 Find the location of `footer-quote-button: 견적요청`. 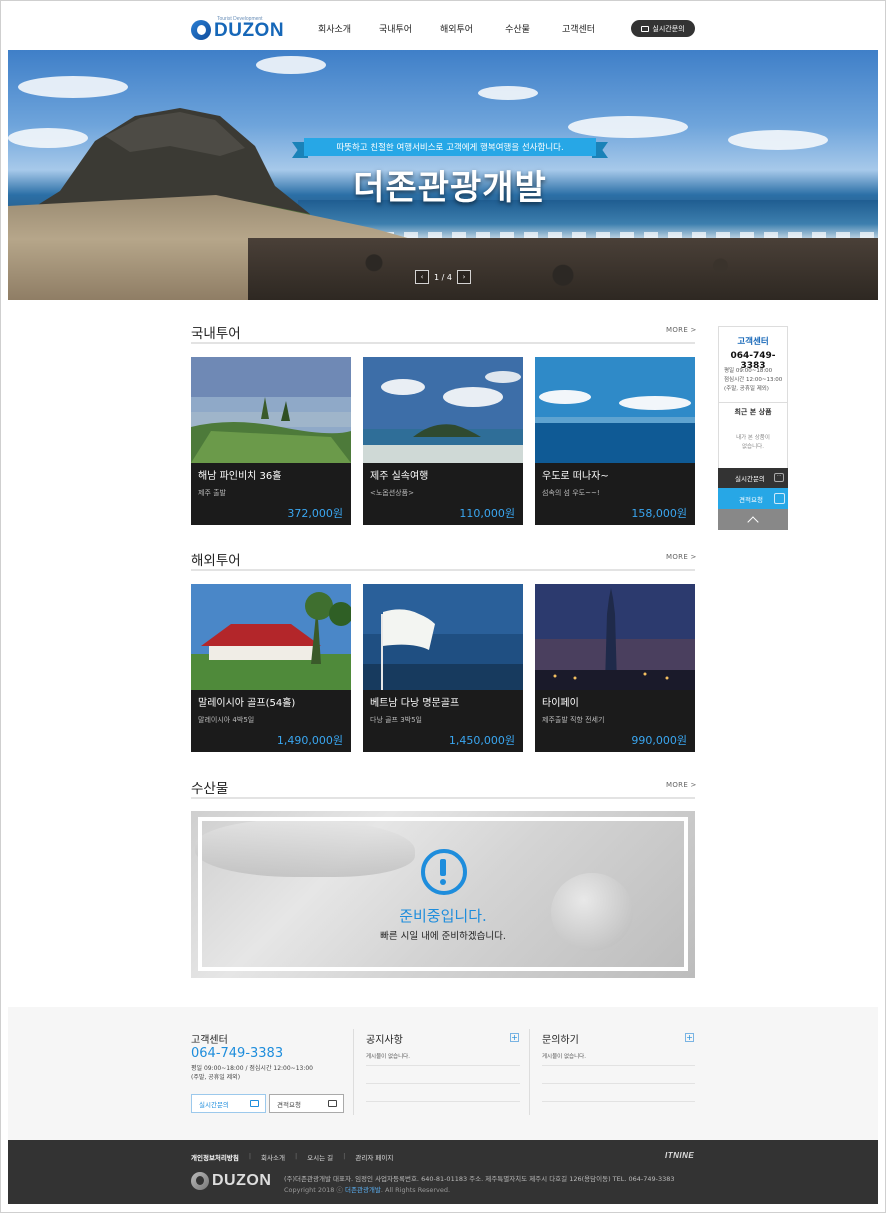

footer-quote-button: 견적요청 is located at coordinates (306, 1103).